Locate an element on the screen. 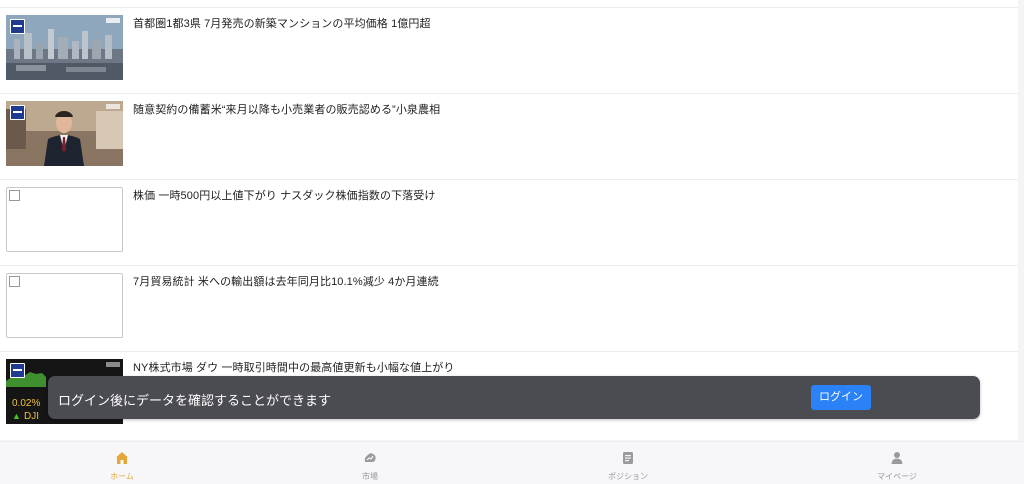  tab-label: マイページ is located at coordinates (897, 476).